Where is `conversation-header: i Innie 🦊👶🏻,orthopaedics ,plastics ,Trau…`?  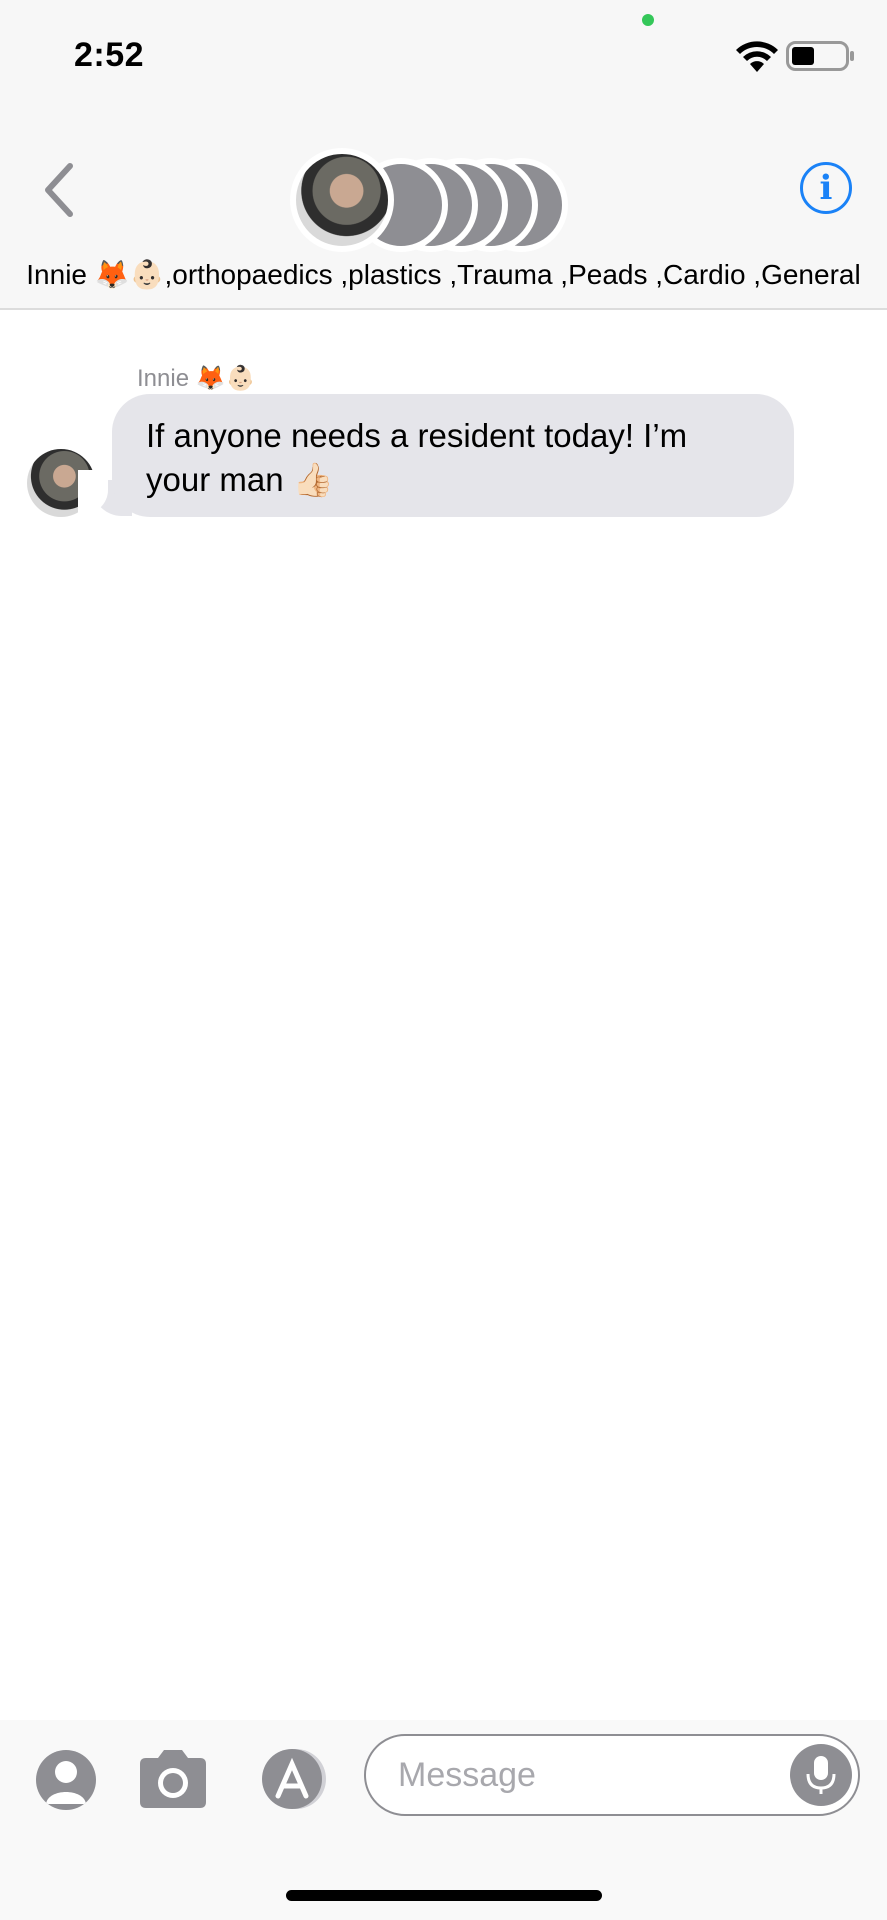 conversation-header: i Innie 🦊👶🏻,orthopaedics ,plastics ,Trau… is located at coordinates (443, 210).